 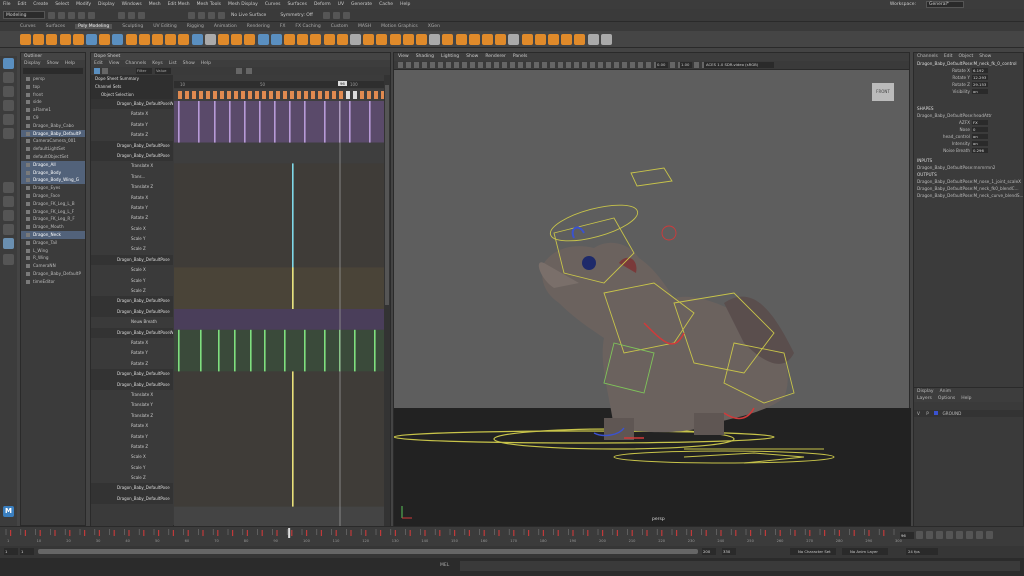 What do you see at coordinates (368, 551) in the screenshot?
I see `range-bar` at bounding box center [368, 551].